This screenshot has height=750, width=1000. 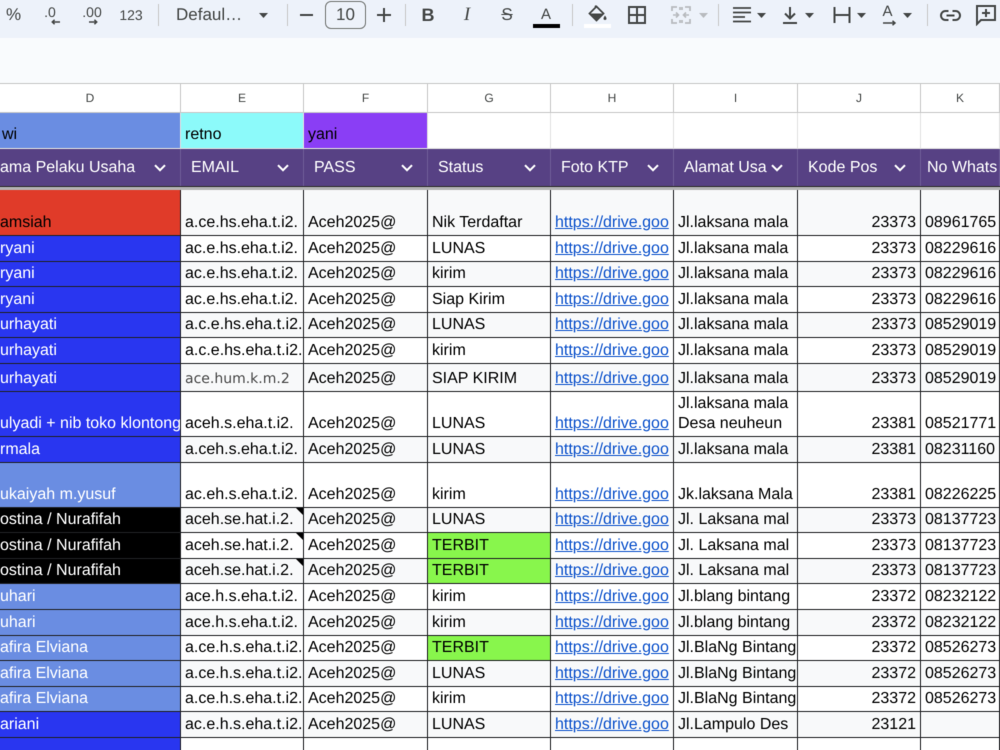 I want to click on caret-down-icon, so click(x=761, y=15).